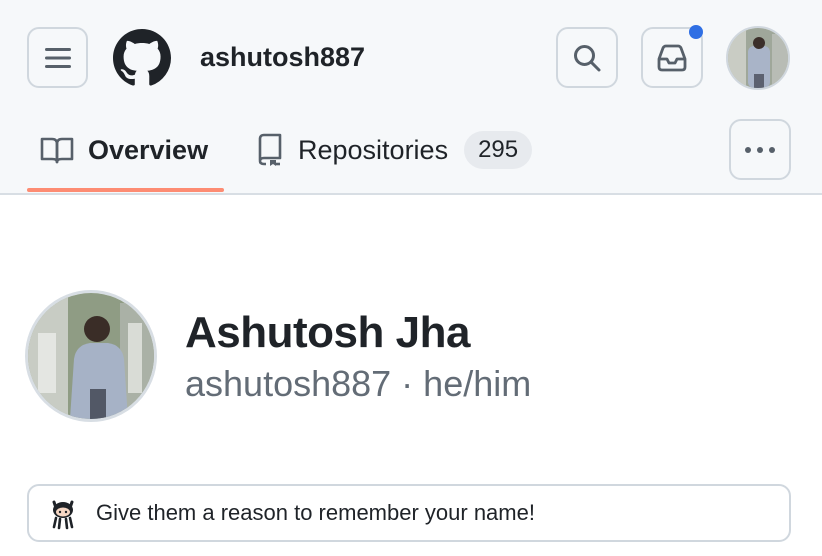 The width and height of the screenshot is (822, 556). I want to click on octocat-icon, so click(63, 515).